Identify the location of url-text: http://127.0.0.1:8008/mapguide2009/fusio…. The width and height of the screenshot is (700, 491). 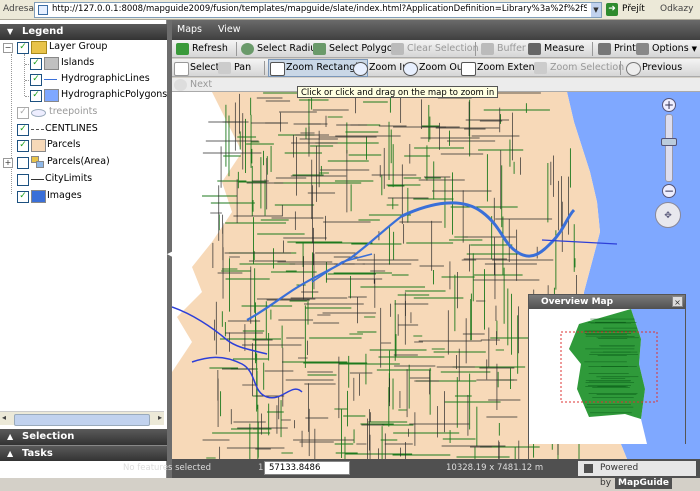
(319, 9).